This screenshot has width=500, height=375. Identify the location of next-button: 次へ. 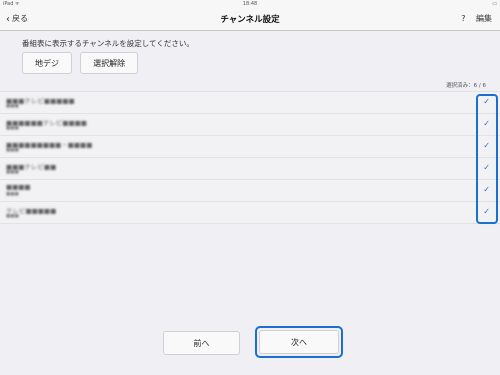
(299, 342).